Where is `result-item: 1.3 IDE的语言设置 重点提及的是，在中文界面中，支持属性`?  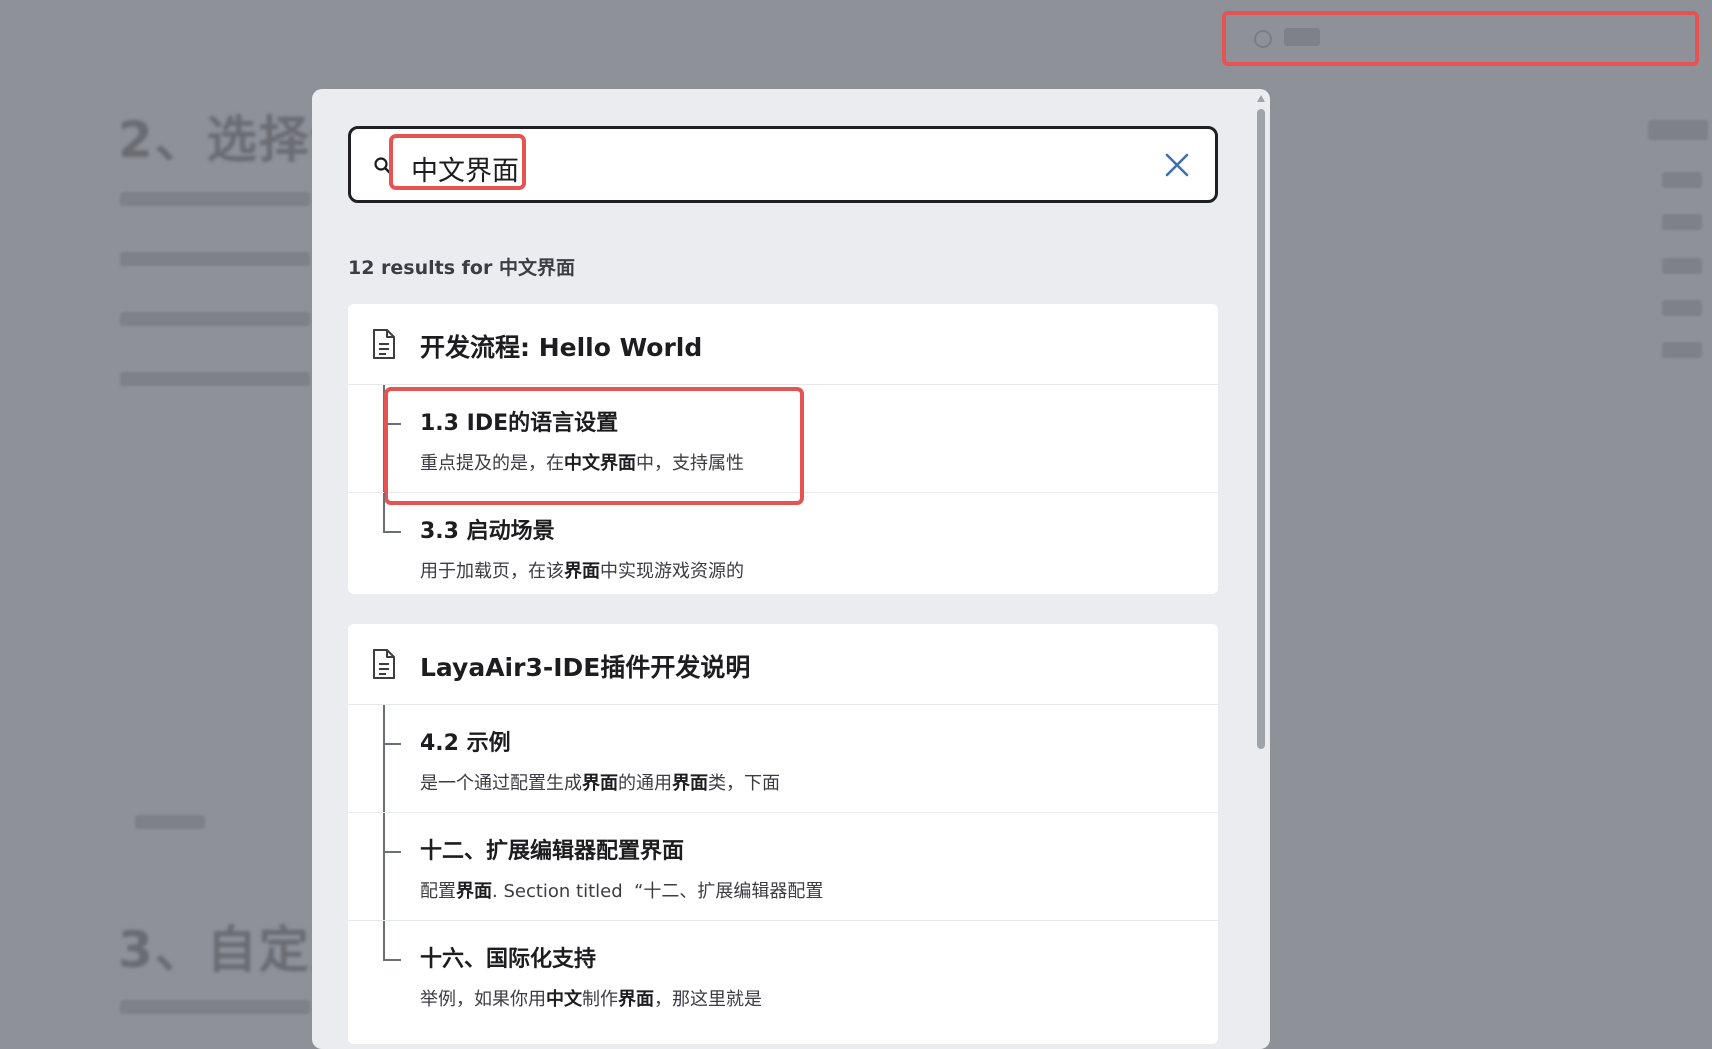
result-item: 1.3 IDE的语言设置 重点提及的是，在中文界面中，支持属性 is located at coordinates (783, 445).